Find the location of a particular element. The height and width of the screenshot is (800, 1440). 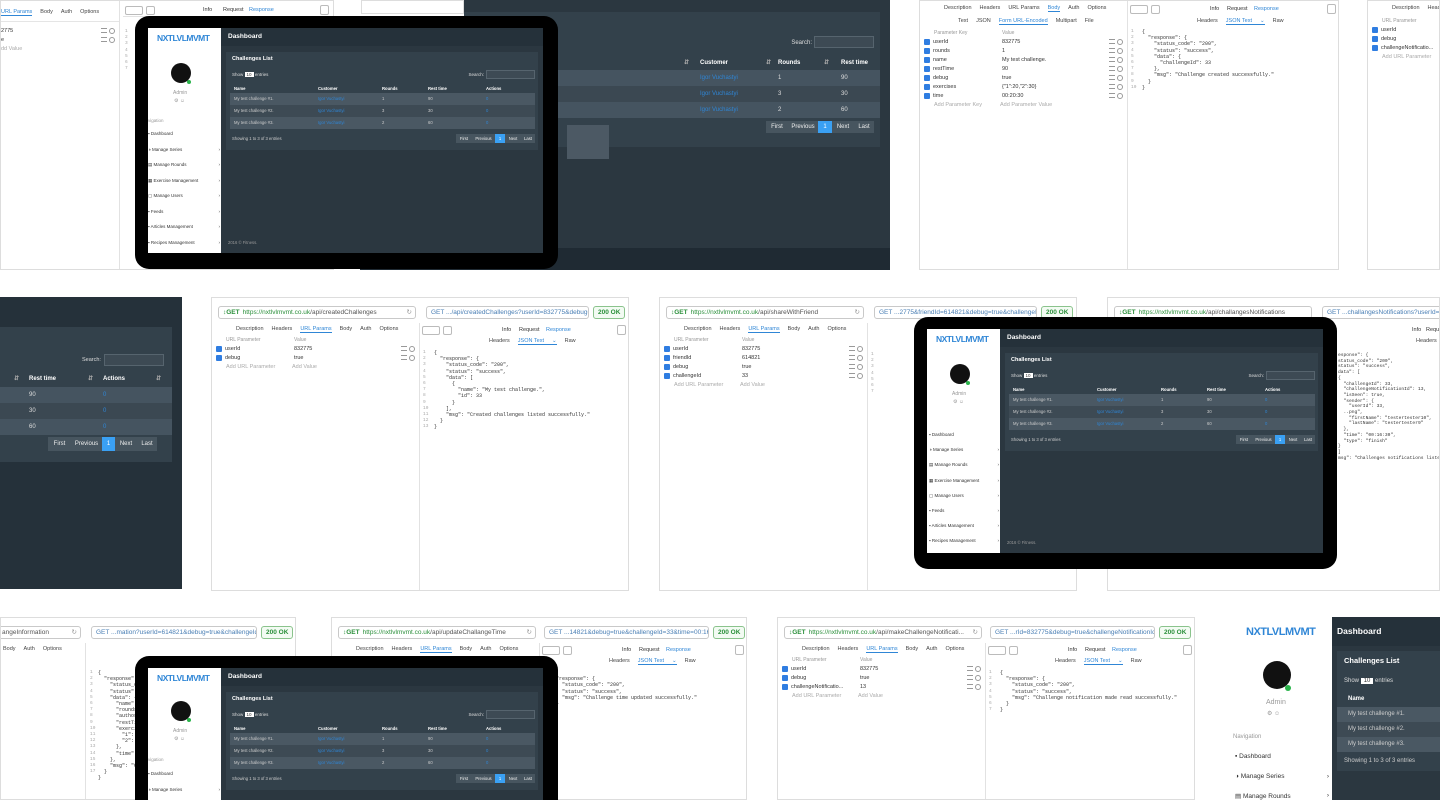

param-key: restTime is located at coordinates (943, 69).